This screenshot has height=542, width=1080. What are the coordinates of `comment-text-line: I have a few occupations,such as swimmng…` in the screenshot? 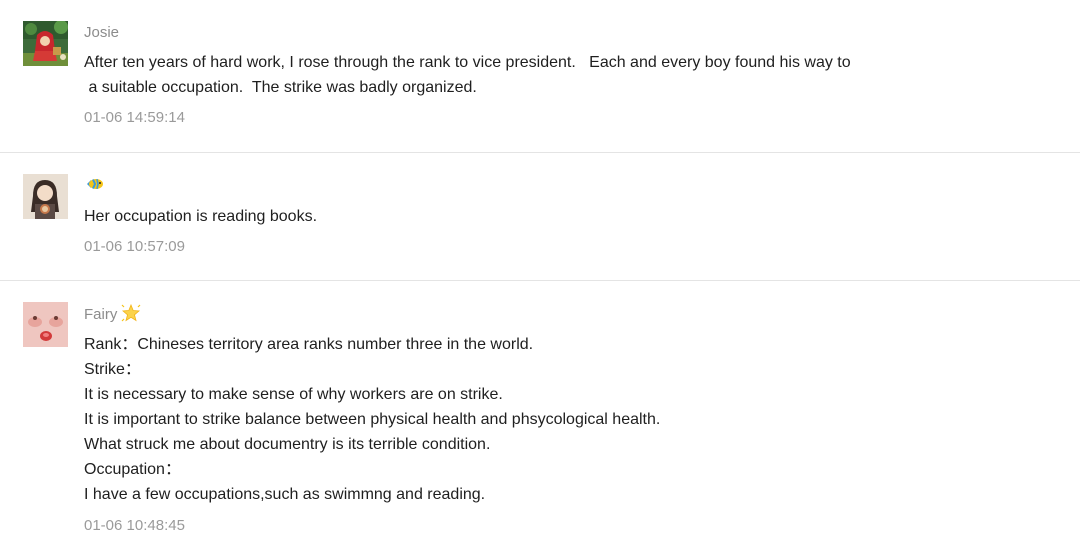 It's located at (285, 494).